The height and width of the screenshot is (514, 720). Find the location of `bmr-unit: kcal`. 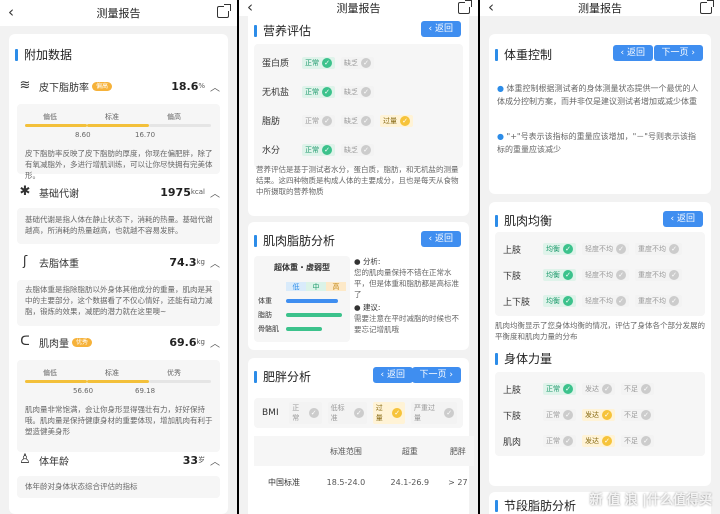

bmr-unit: kcal is located at coordinates (197, 192).